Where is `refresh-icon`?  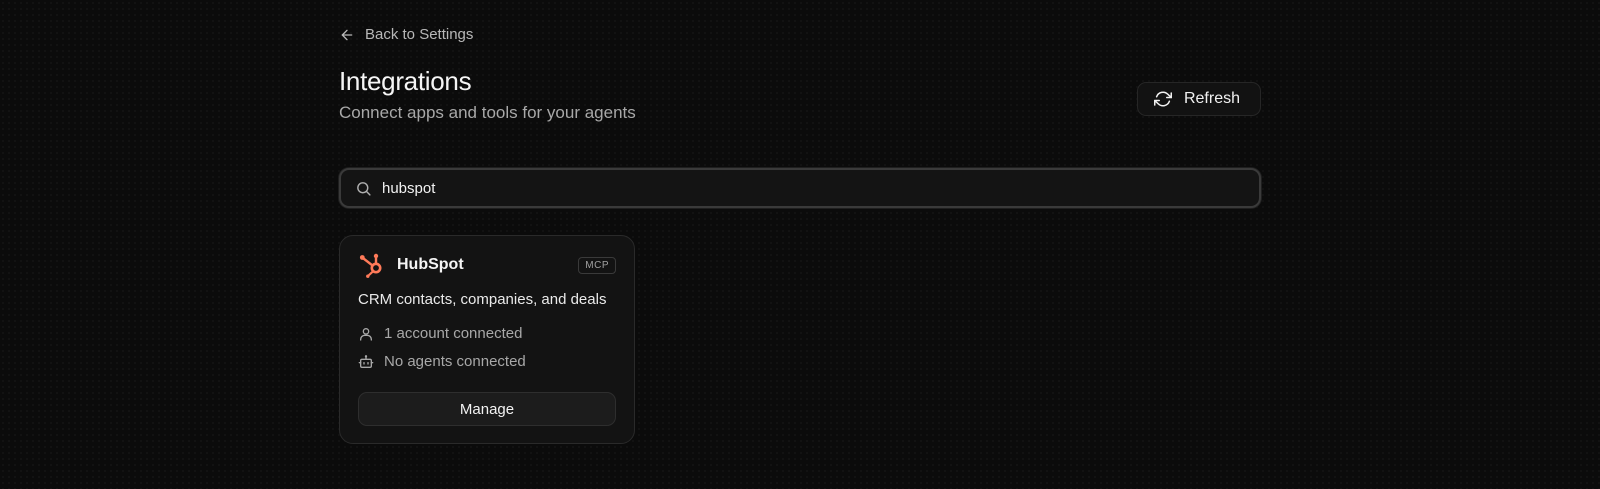 refresh-icon is located at coordinates (1162, 99).